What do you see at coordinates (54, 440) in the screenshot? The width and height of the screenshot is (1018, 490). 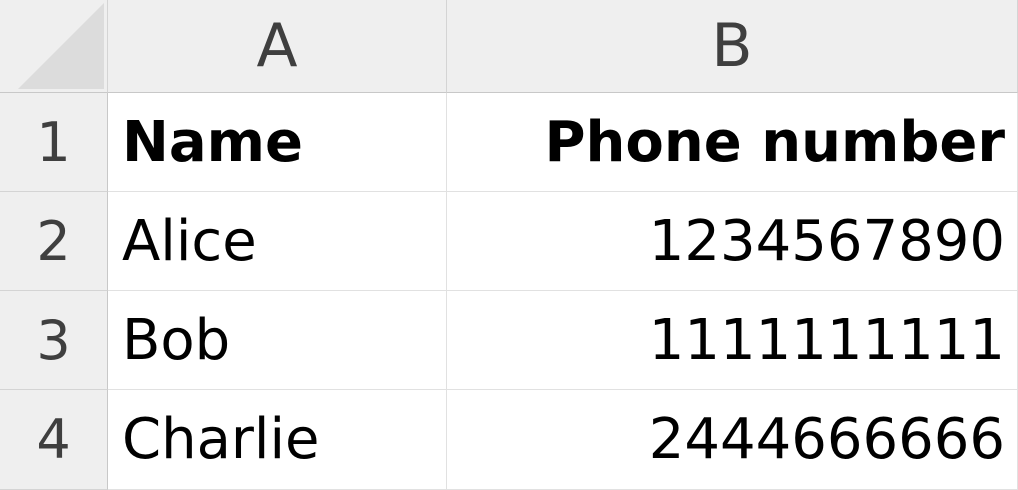 I see `row-header-4: 4` at bounding box center [54, 440].